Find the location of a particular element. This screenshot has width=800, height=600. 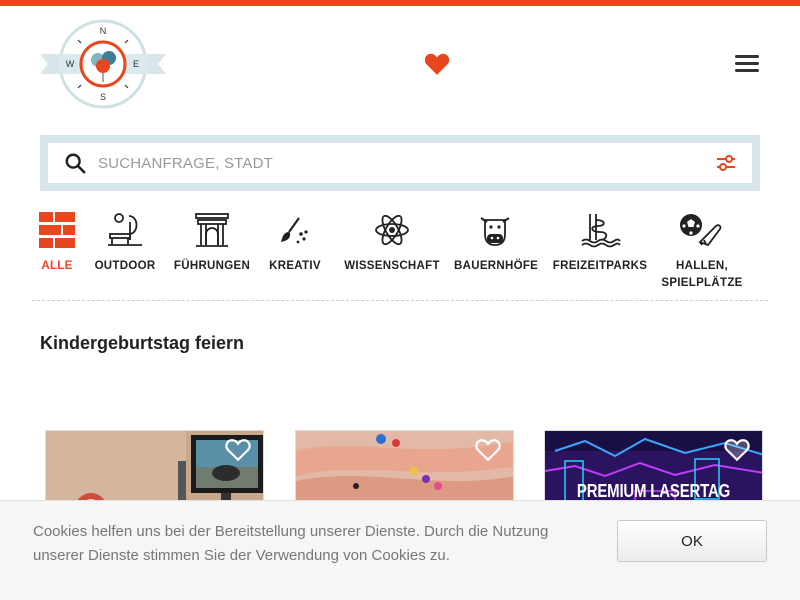

cow-icon is located at coordinates (495, 231).